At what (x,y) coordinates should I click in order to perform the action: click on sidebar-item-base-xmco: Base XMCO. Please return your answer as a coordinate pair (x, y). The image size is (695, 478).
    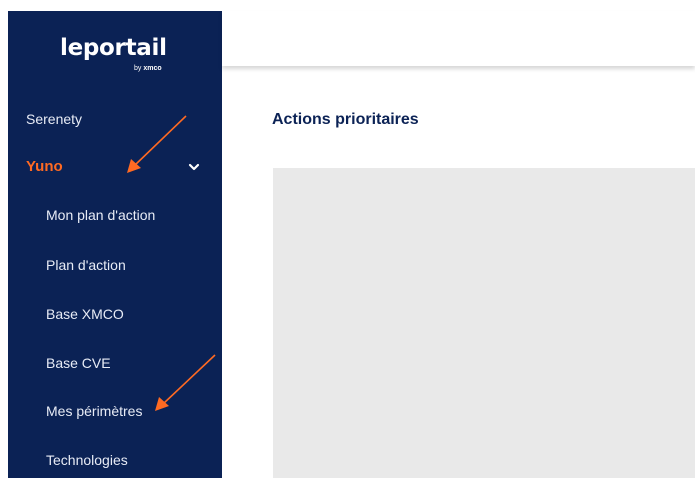
    Looking at the image, I should click on (115, 314).